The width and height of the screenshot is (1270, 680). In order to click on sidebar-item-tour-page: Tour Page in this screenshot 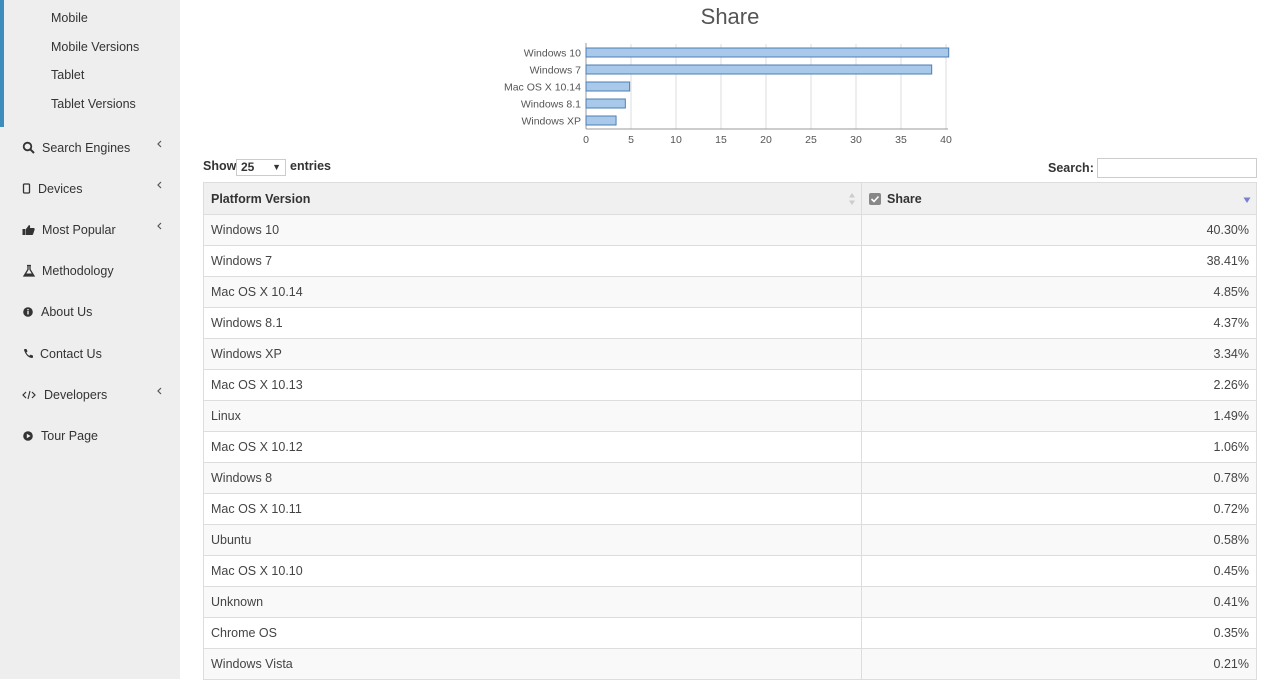, I will do `click(90, 437)`.